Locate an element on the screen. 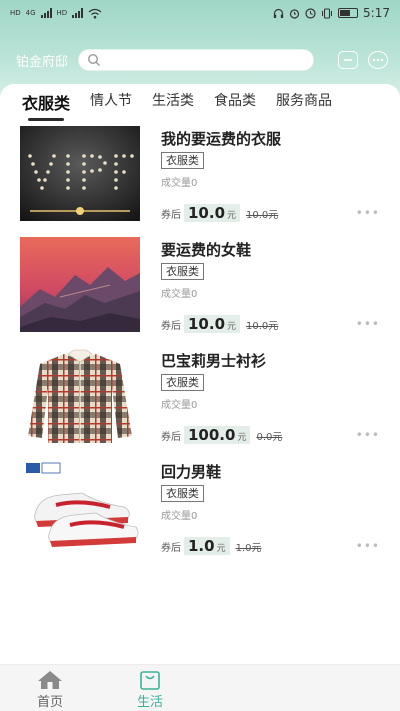 The image size is (400, 711). signal-icon is located at coordinates (46, 13).